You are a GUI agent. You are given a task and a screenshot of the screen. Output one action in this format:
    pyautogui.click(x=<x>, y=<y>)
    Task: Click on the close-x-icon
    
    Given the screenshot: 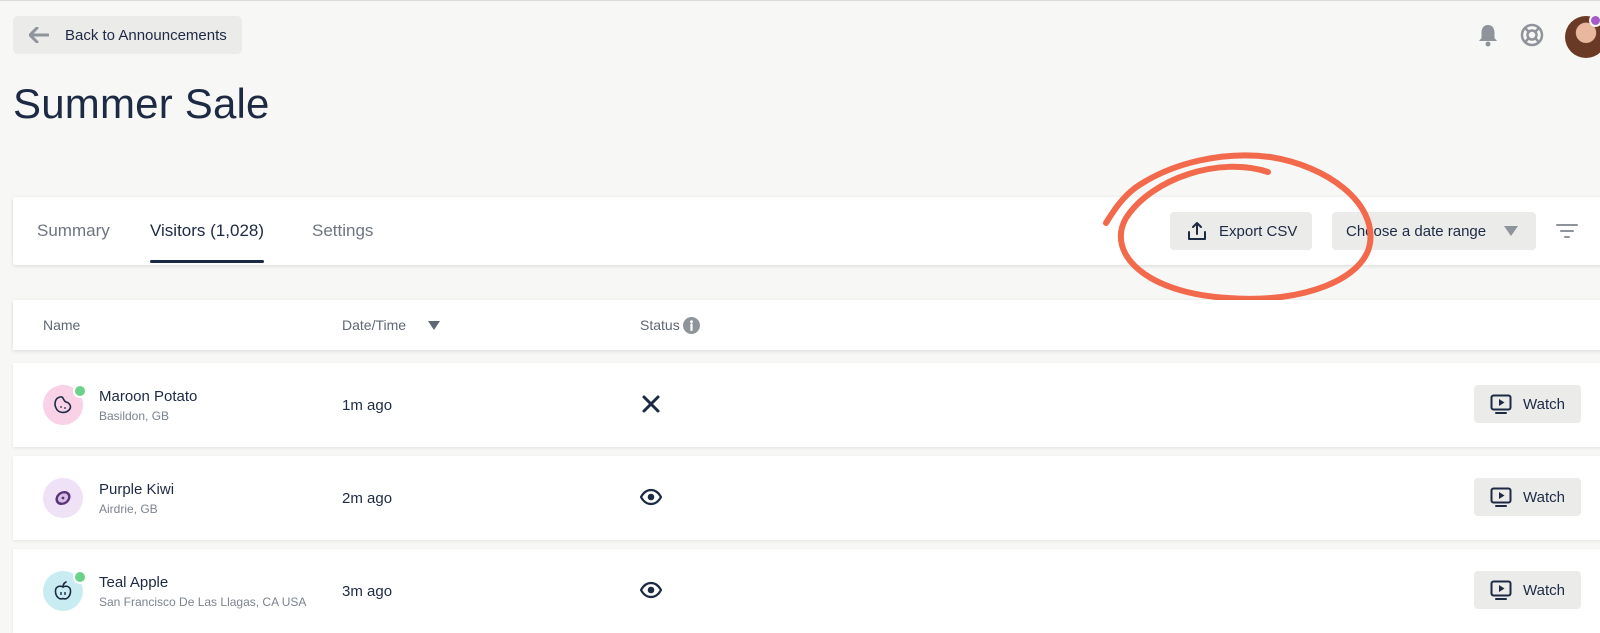 What is the action you would take?
    pyautogui.click(x=651, y=404)
    